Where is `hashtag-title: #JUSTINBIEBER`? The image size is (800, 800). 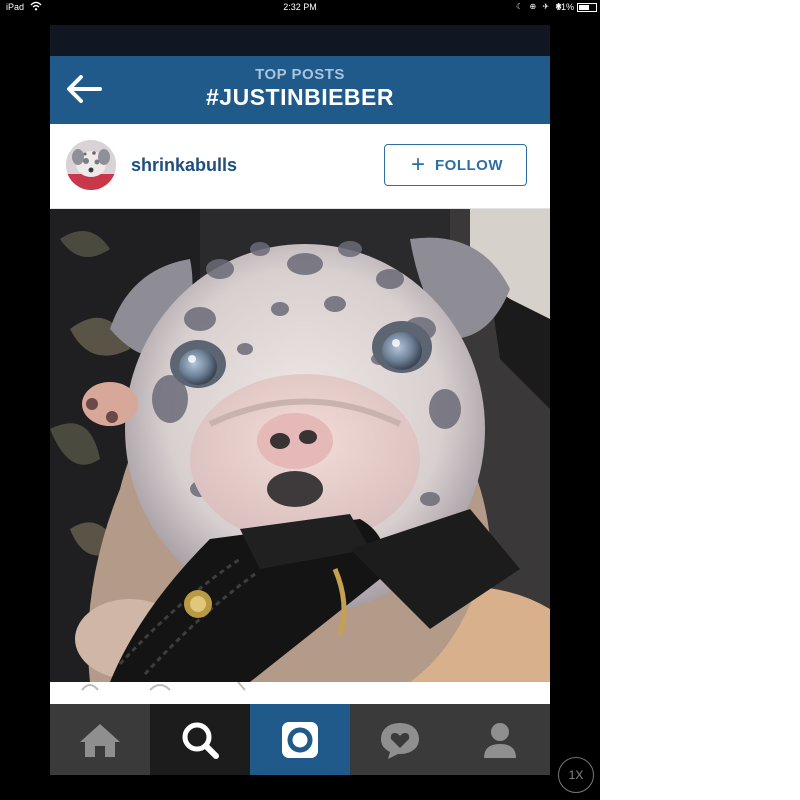
hashtag-title: #JUSTINBIEBER is located at coordinates (300, 97).